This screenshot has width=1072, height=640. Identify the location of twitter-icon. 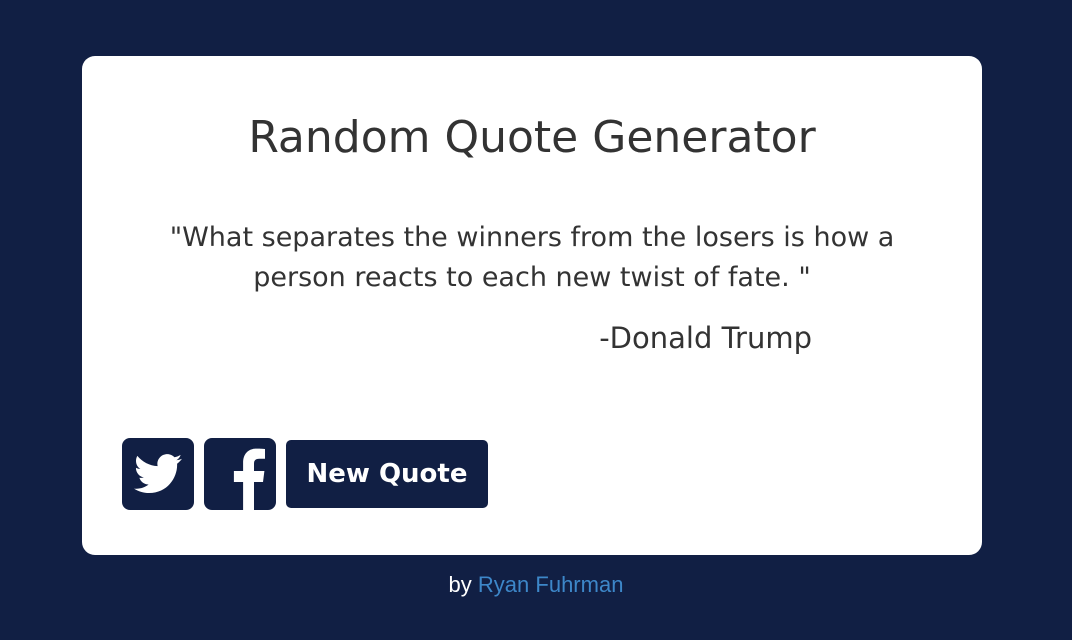
(158, 474).